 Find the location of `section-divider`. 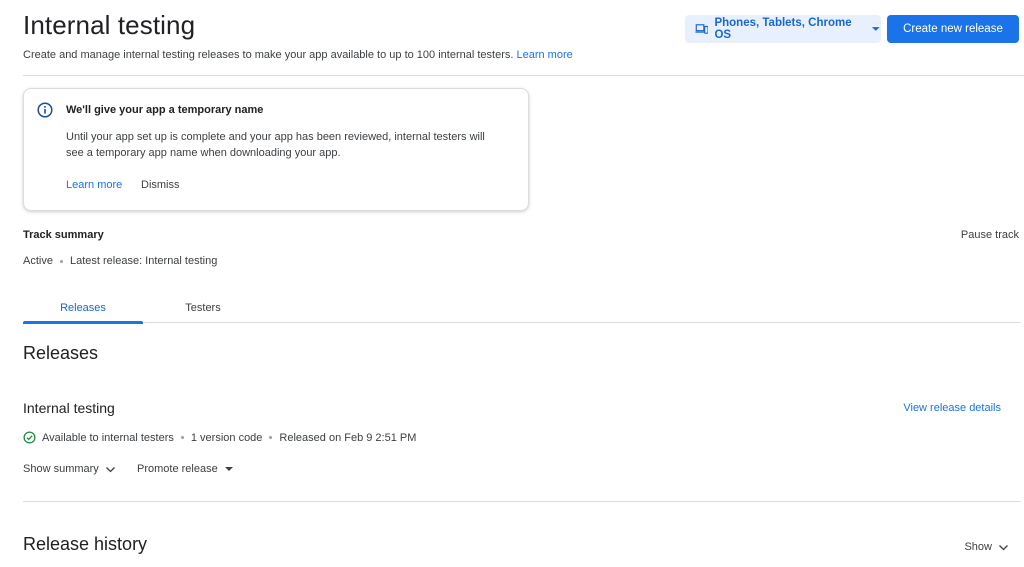

section-divider is located at coordinates (522, 501).